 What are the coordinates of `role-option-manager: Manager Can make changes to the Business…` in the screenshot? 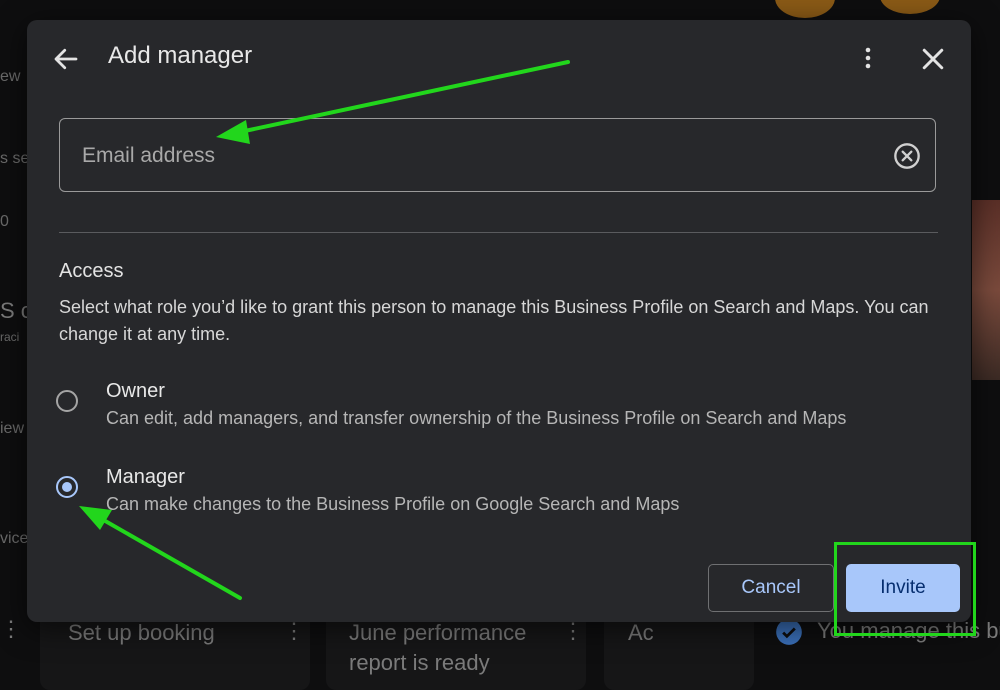 It's located at (493, 496).